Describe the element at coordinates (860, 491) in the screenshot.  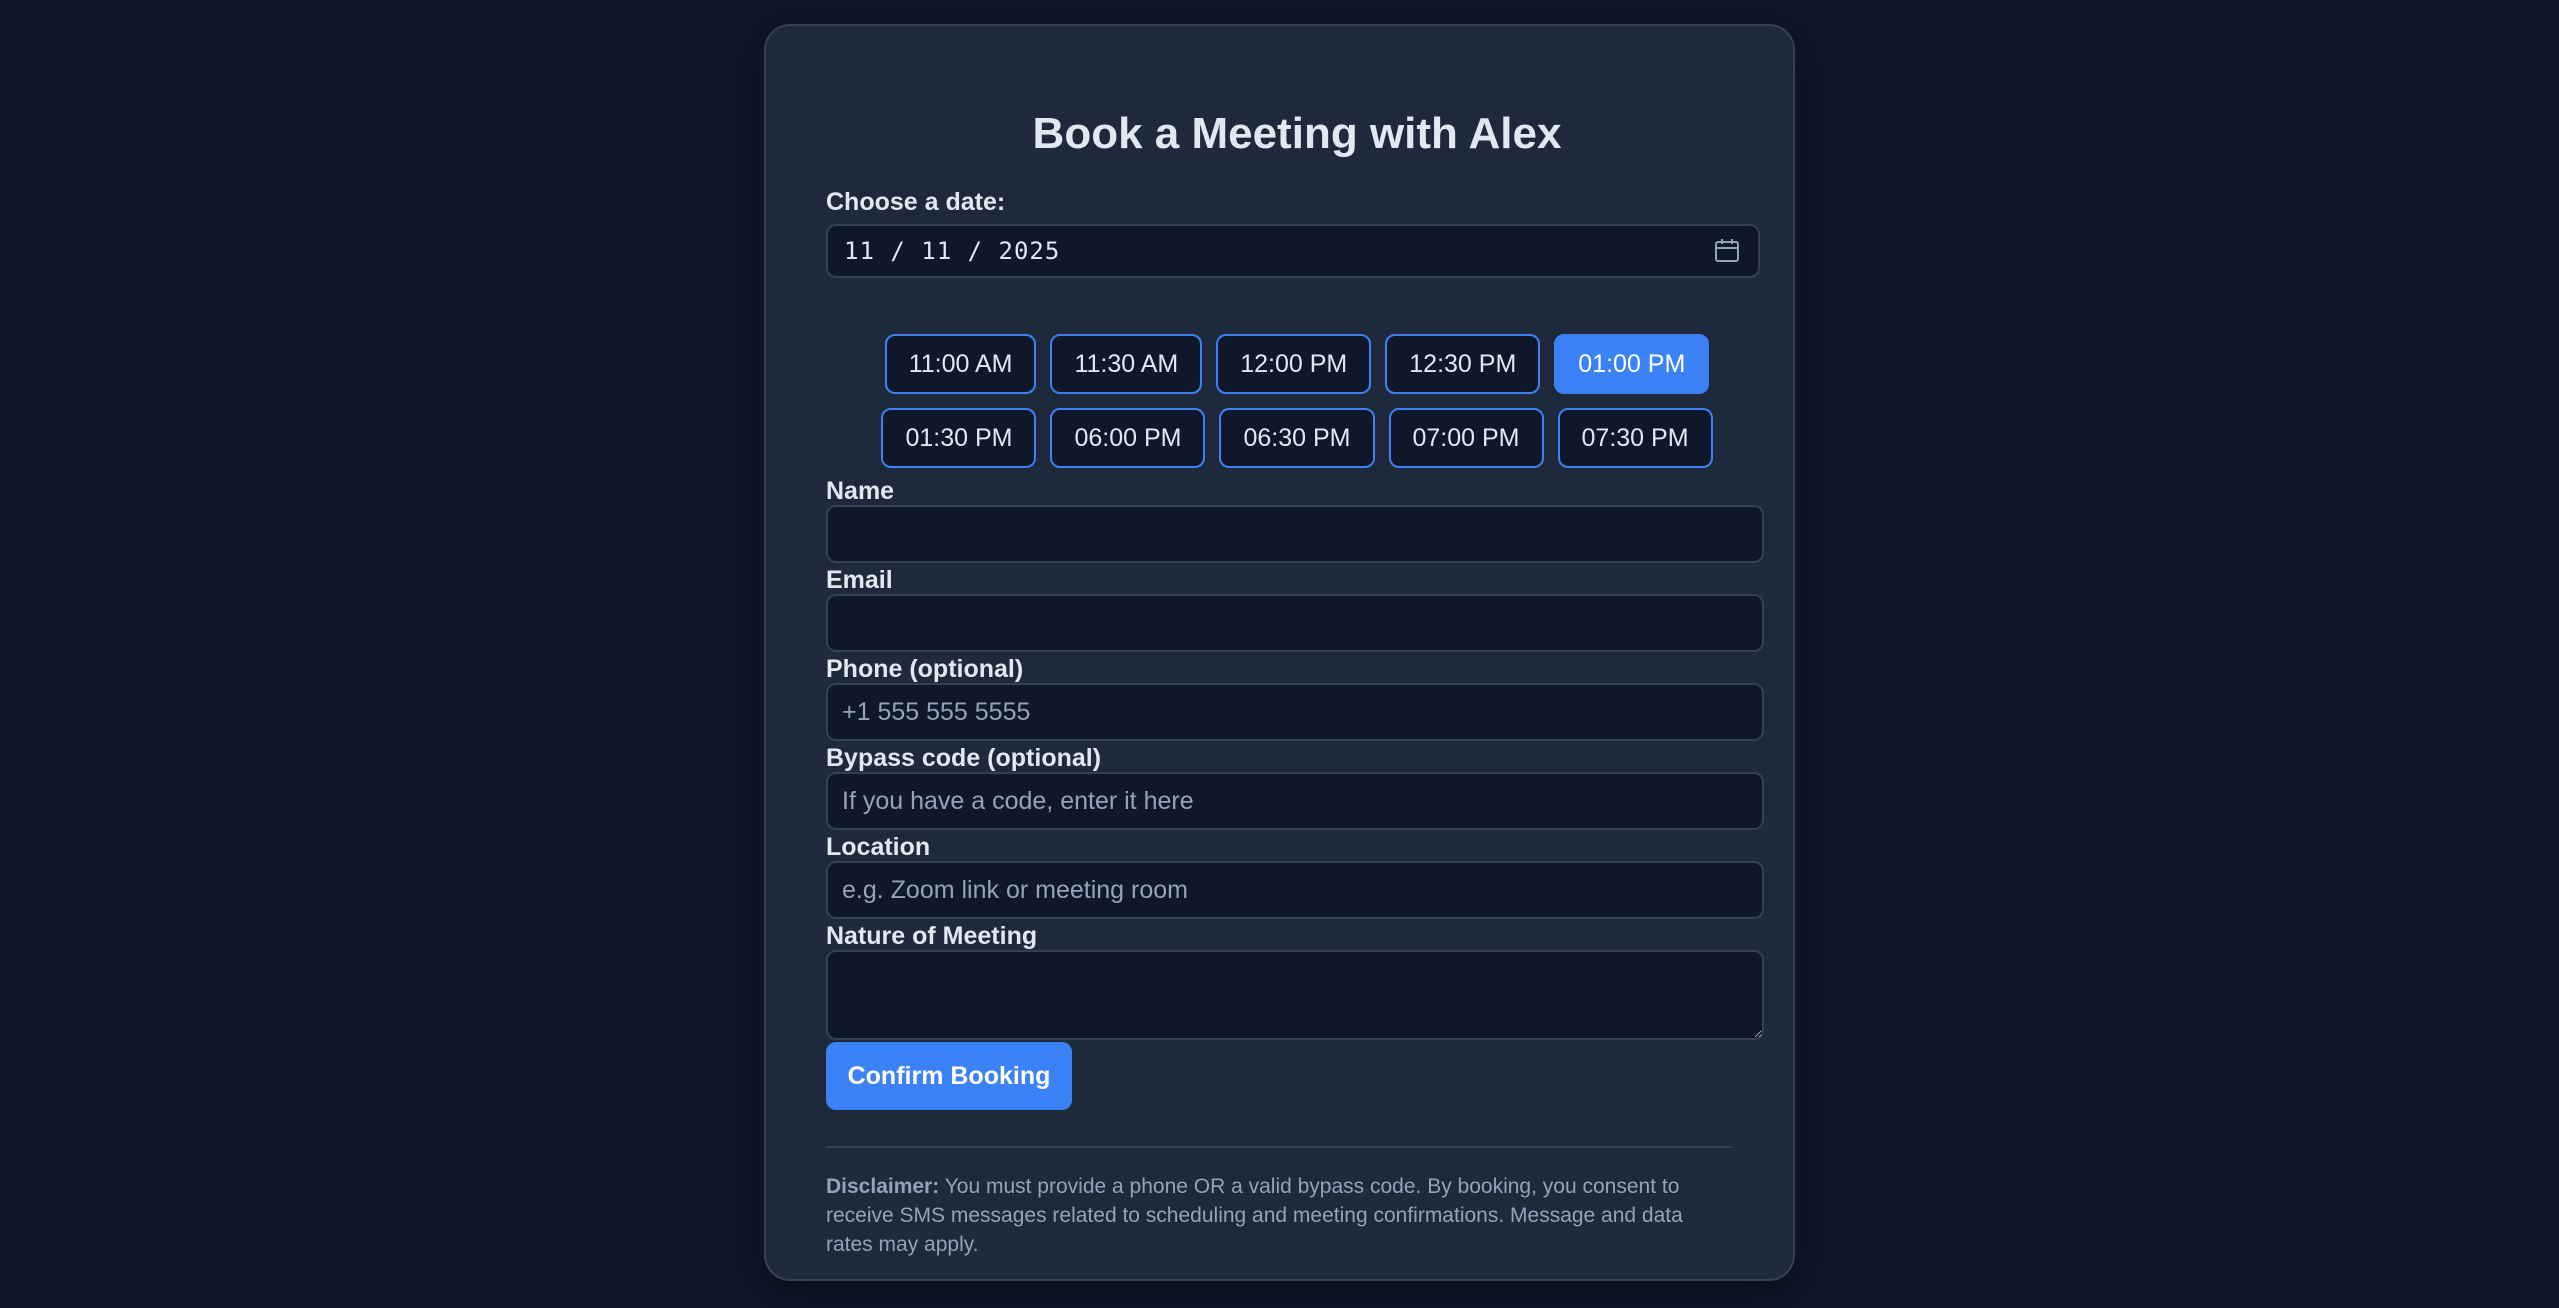
I see `name-label: Name` at that location.